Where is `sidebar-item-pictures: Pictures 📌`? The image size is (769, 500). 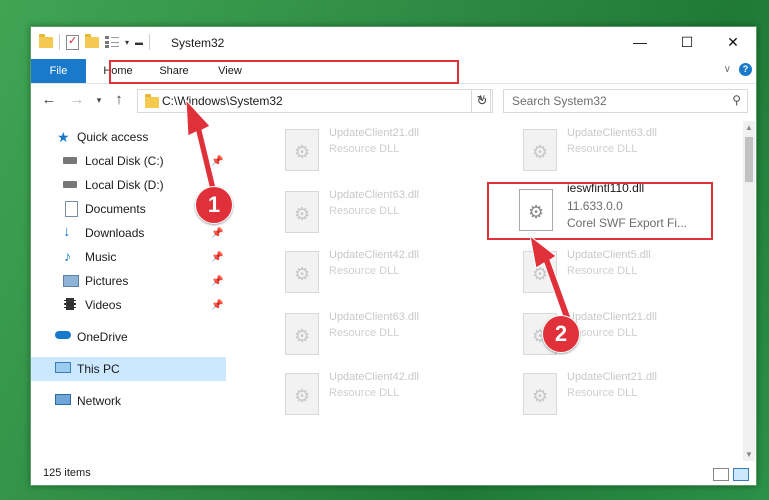 sidebar-item-pictures: Pictures 📌 is located at coordinates (128, 281).